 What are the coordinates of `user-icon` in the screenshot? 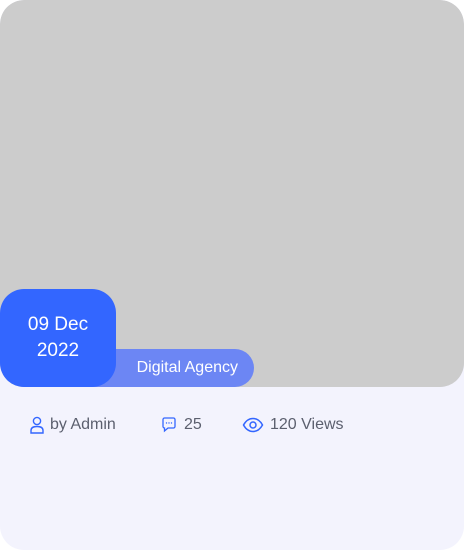 It's located at (37, 425).